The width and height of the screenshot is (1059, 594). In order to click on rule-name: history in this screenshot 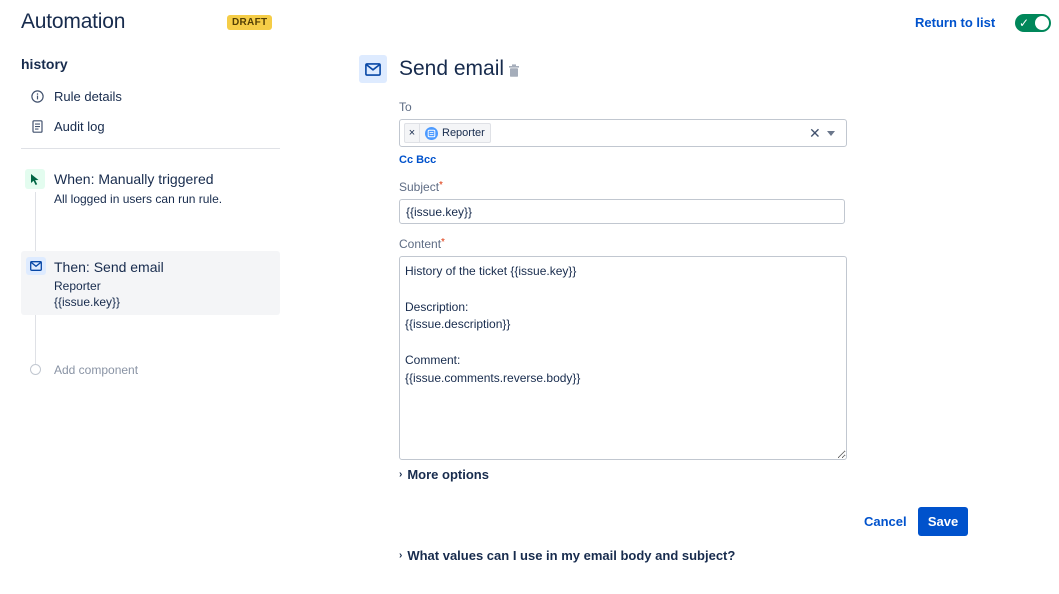, I will do `click(44, 64)`.